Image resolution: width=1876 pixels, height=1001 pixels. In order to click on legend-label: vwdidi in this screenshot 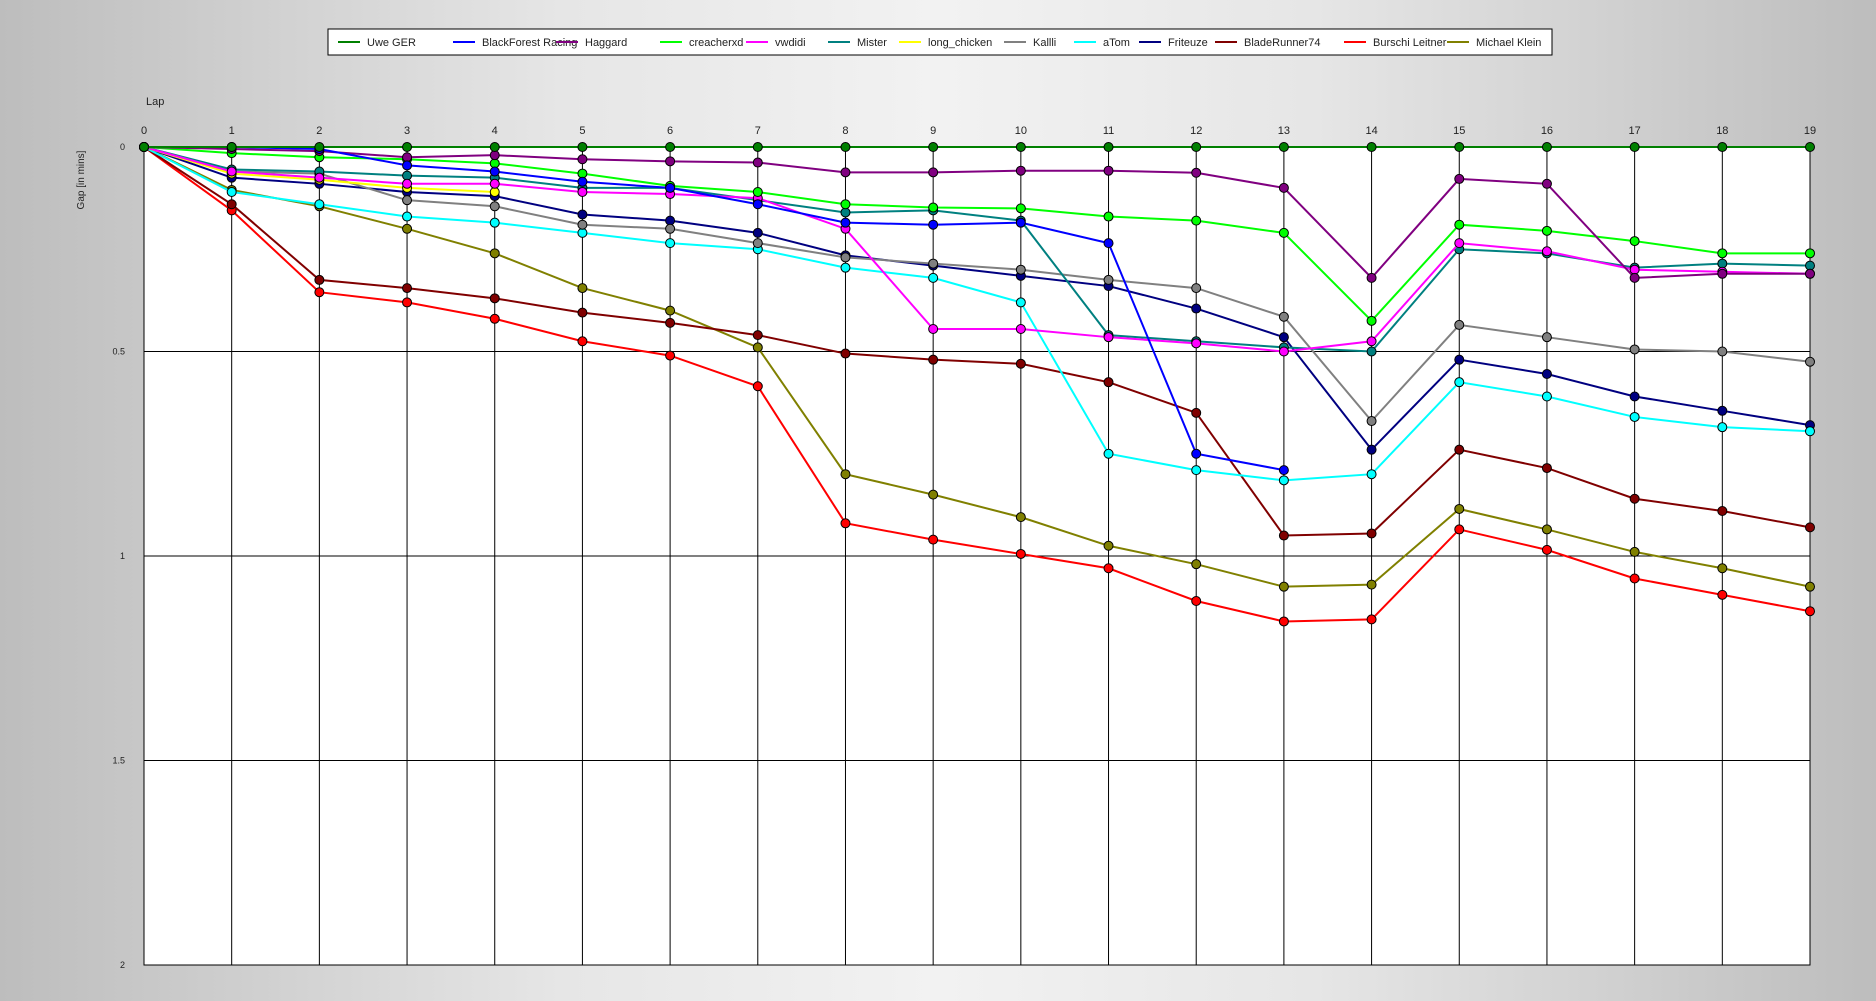, I will do `click(790, 43)`.